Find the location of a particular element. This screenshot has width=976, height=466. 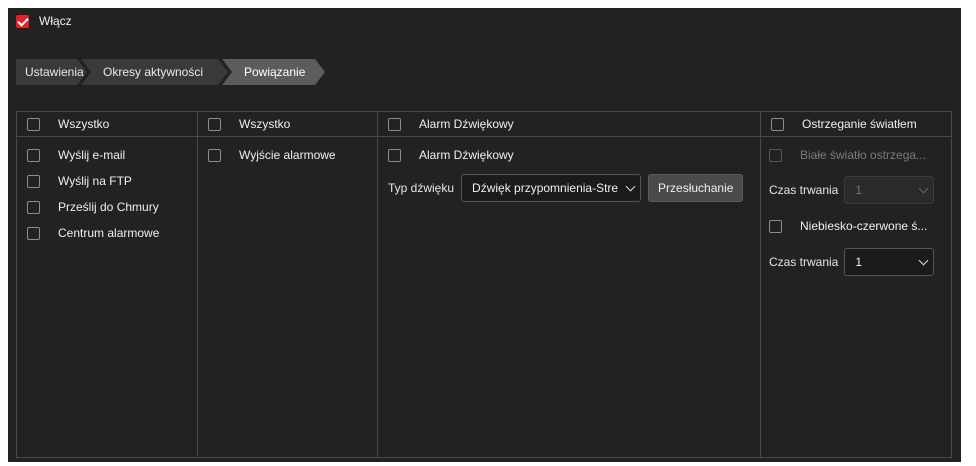

duration-row-2: Czas trwania 1 is located at coordinates (856, 262).